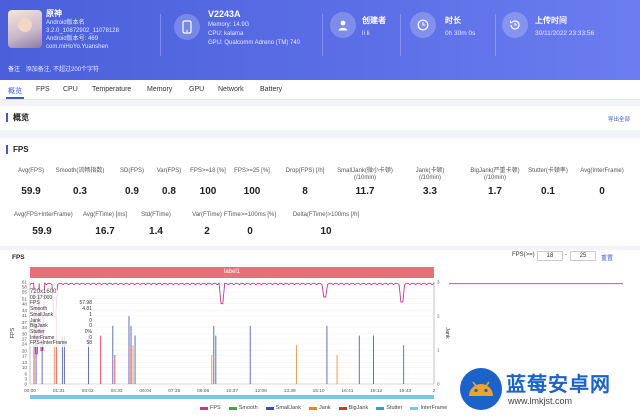  What do you see at coordinates (25, 367) in the screenshot?
I see `y-tick-label: 10` at bounding box center [25, 367].